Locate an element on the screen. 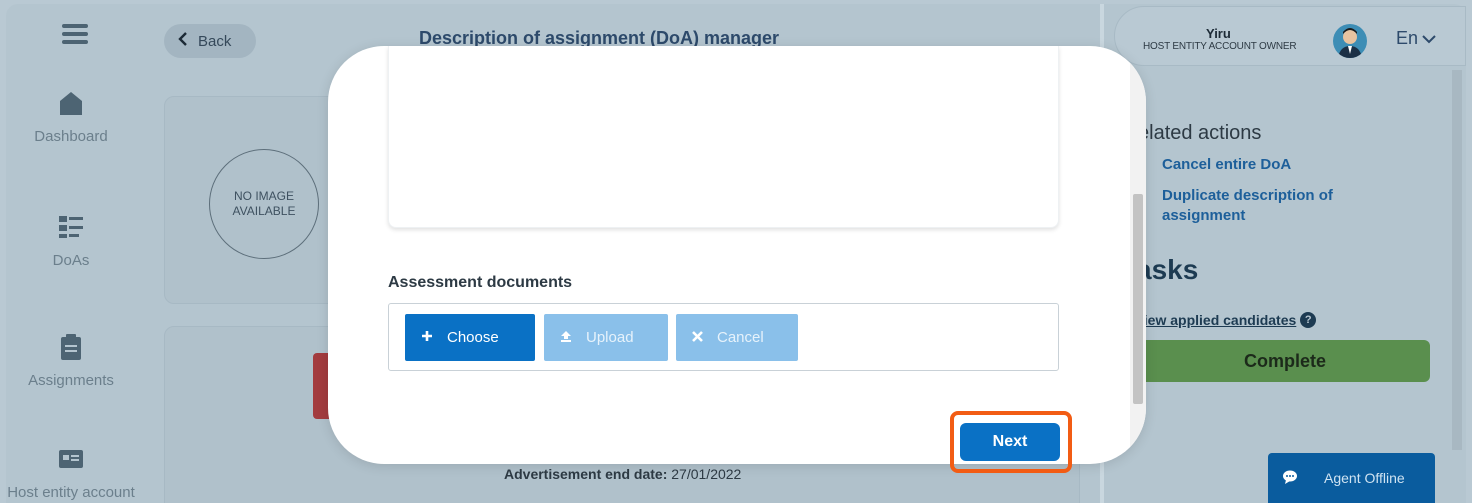 The width and height of the screenshot is (1472, 503). upload-label: Upload is located at coordinates (610, 337).